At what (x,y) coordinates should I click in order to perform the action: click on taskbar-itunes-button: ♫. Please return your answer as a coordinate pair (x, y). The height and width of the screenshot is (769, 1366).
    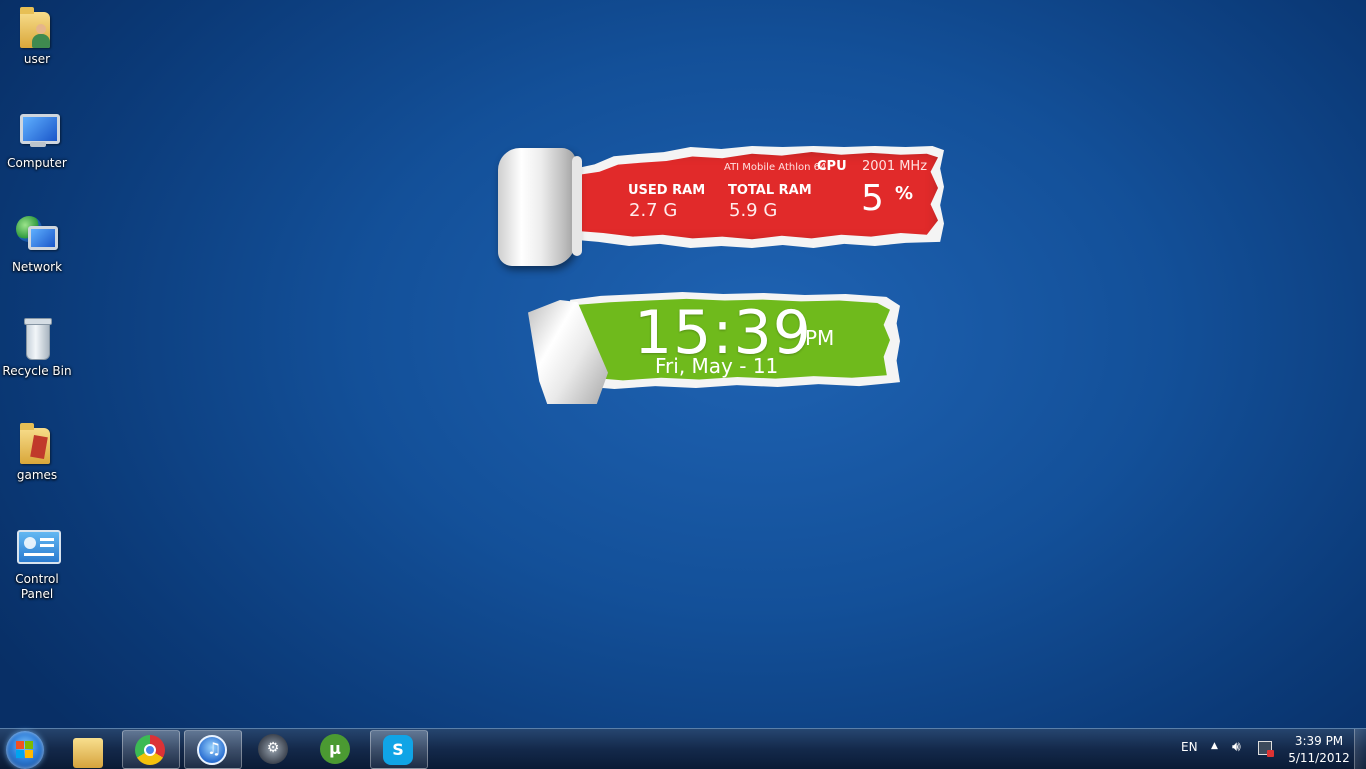
    Looking at the image, I should click on (213, 749).